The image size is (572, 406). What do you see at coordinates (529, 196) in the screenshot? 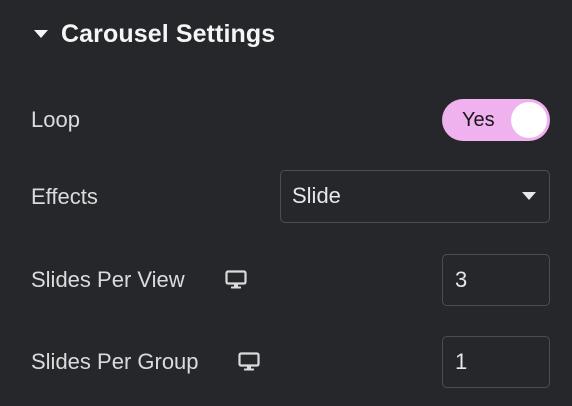
I see `chevron-down-icon` at bounding box center [529, 196].